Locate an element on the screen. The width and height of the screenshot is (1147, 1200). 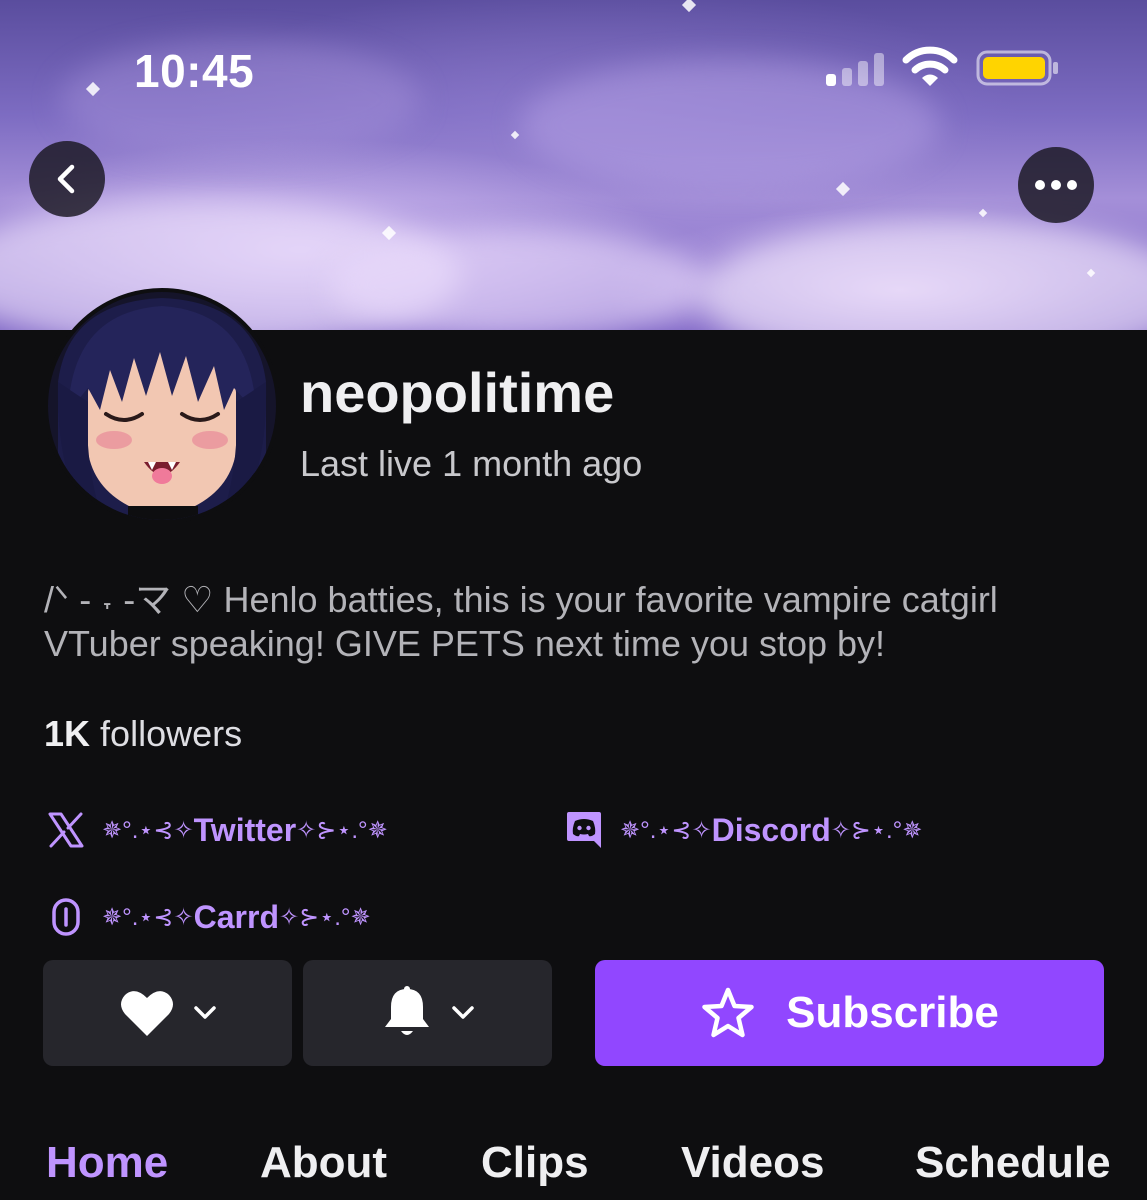
follow-button is located at coordinates (167, 1013).